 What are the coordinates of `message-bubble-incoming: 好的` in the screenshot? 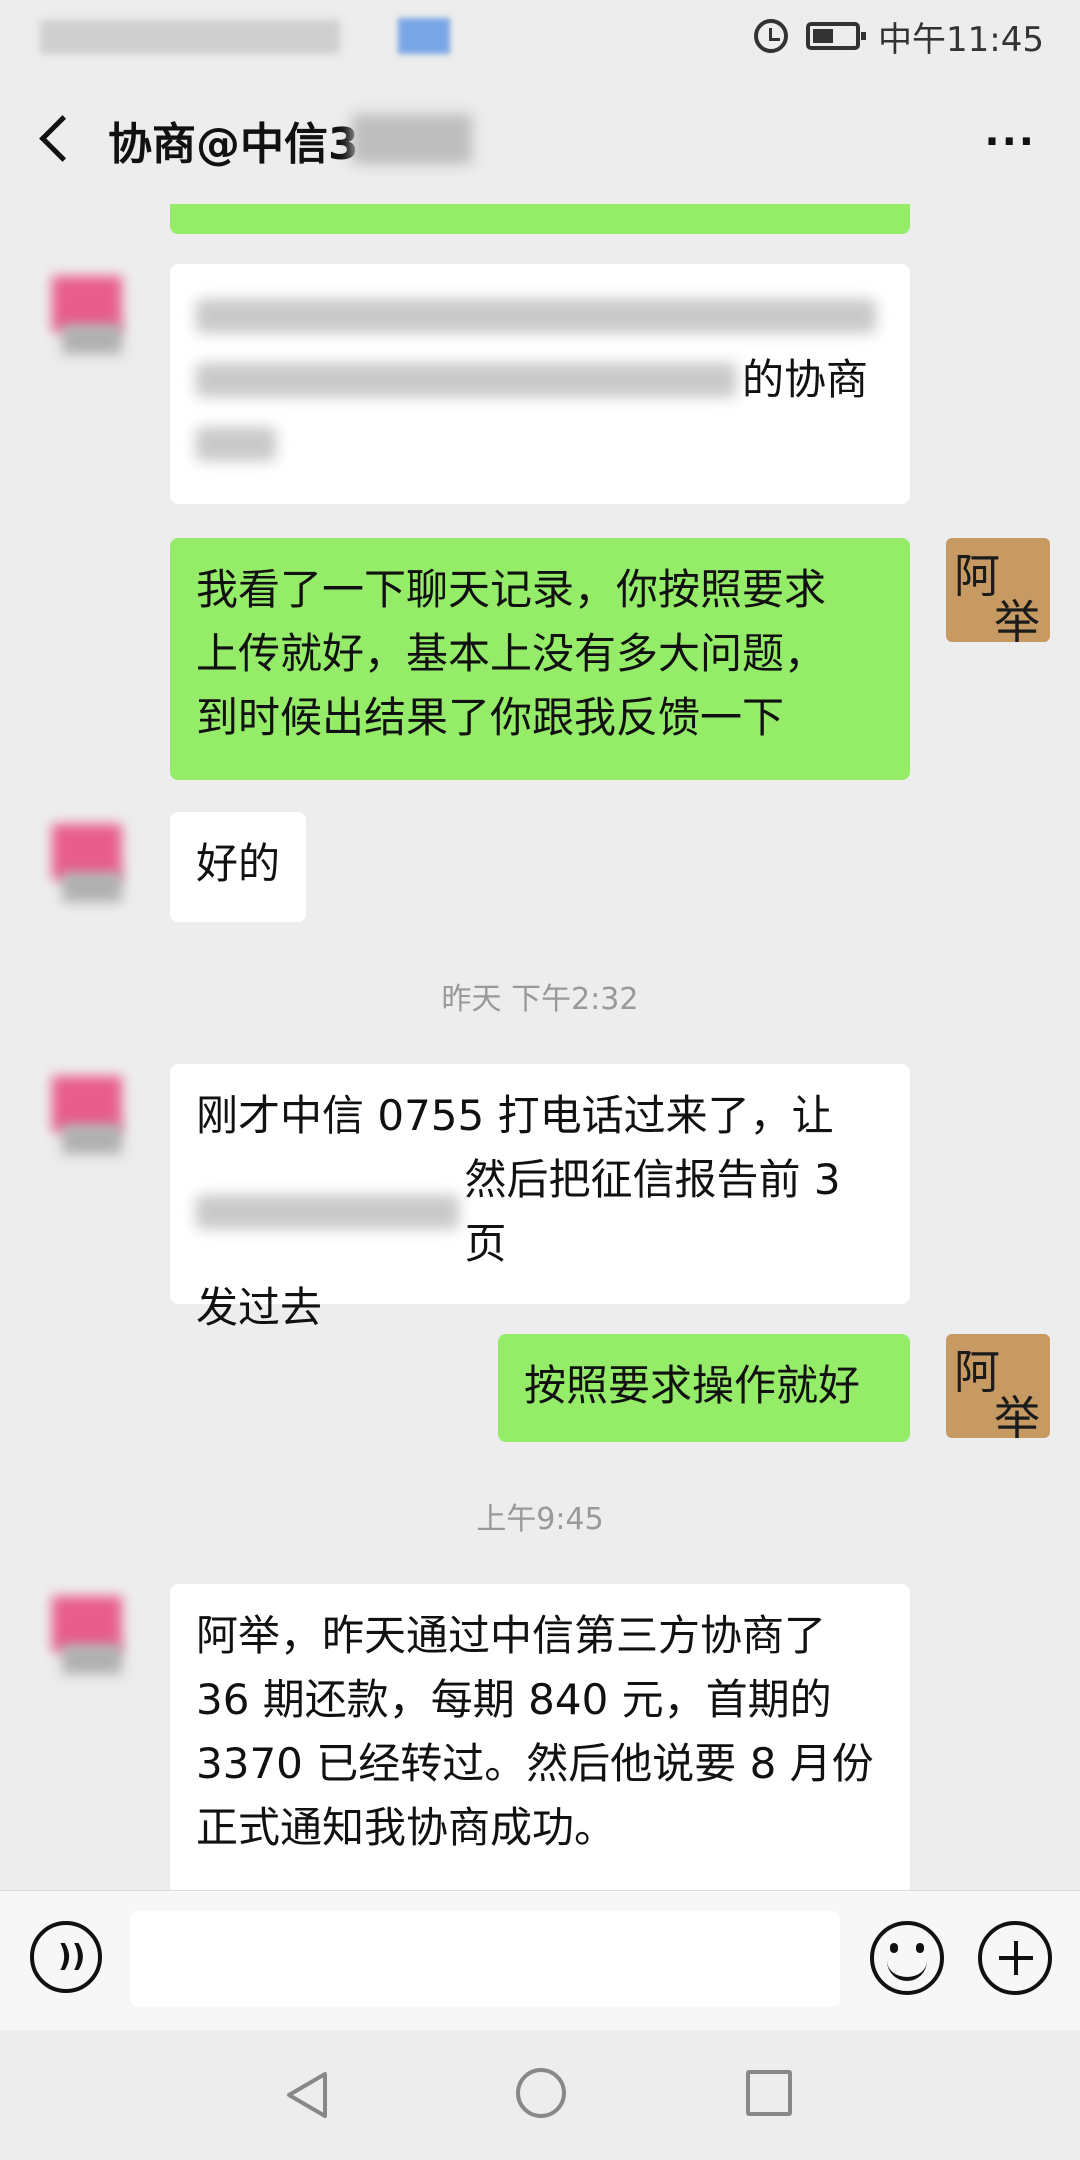 It's located at (238, 867).